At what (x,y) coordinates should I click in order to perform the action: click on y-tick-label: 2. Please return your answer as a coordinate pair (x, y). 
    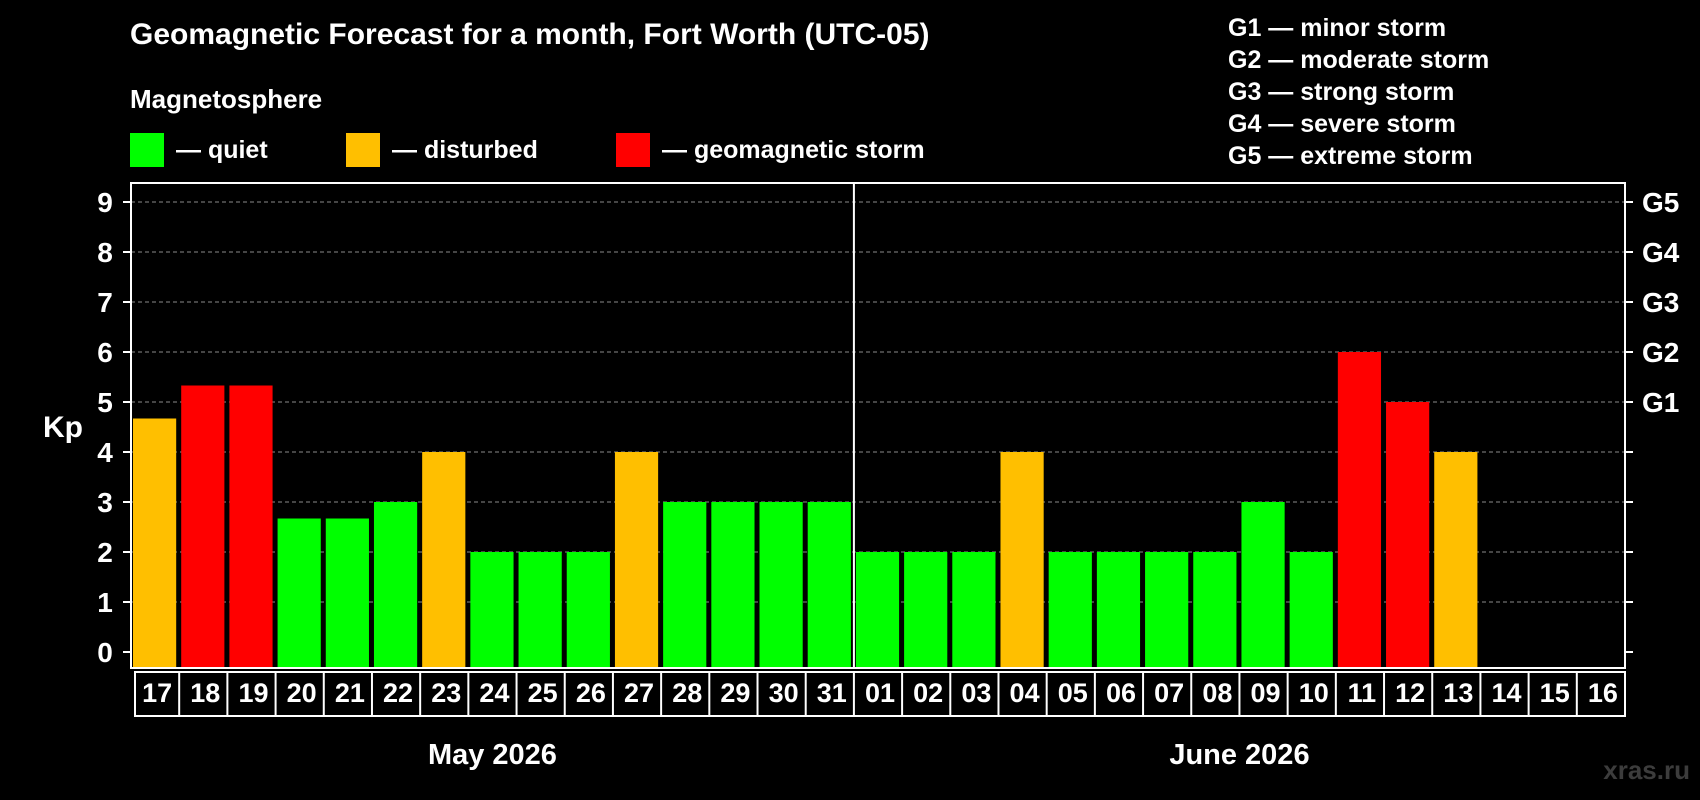
    Looking at the image, I should click on (105, 552).